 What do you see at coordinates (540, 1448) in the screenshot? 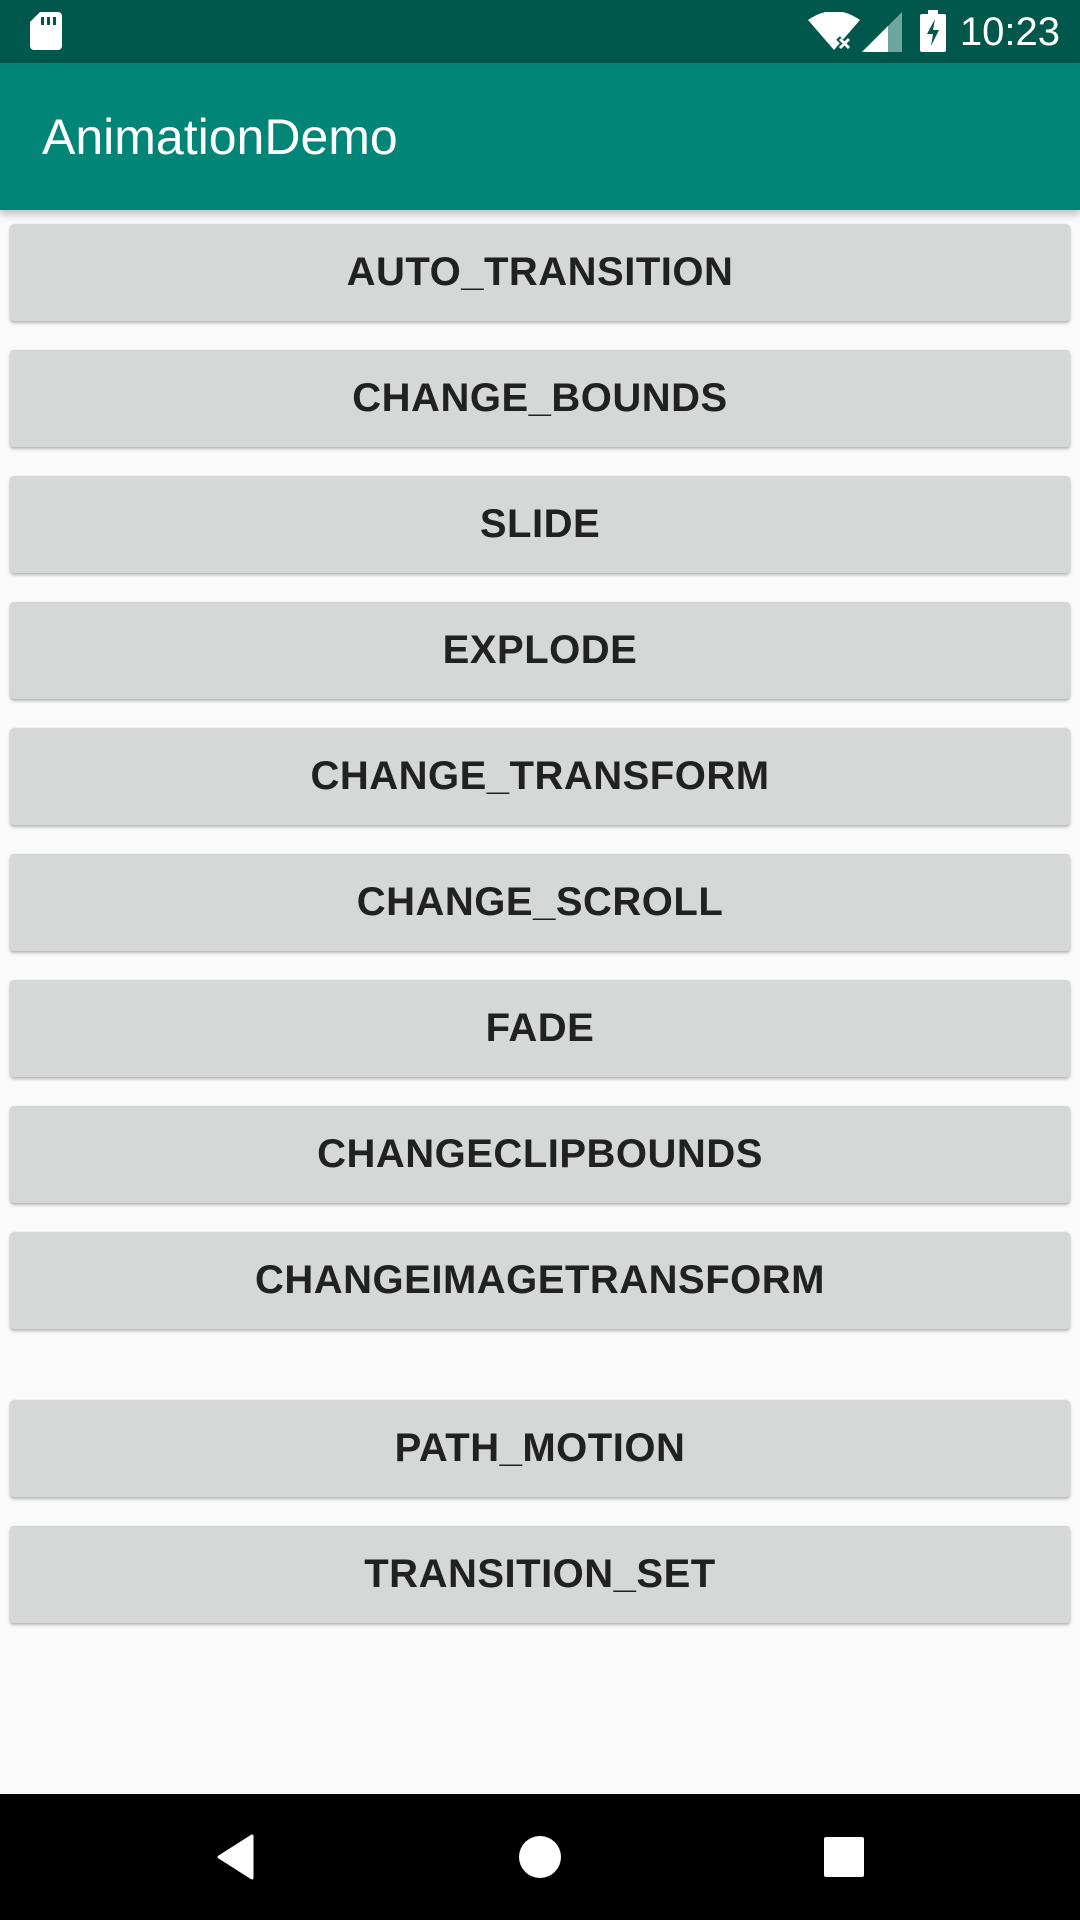
I see `path-motion-button: PATH_MOTION` at bounding box center [540, 1448].